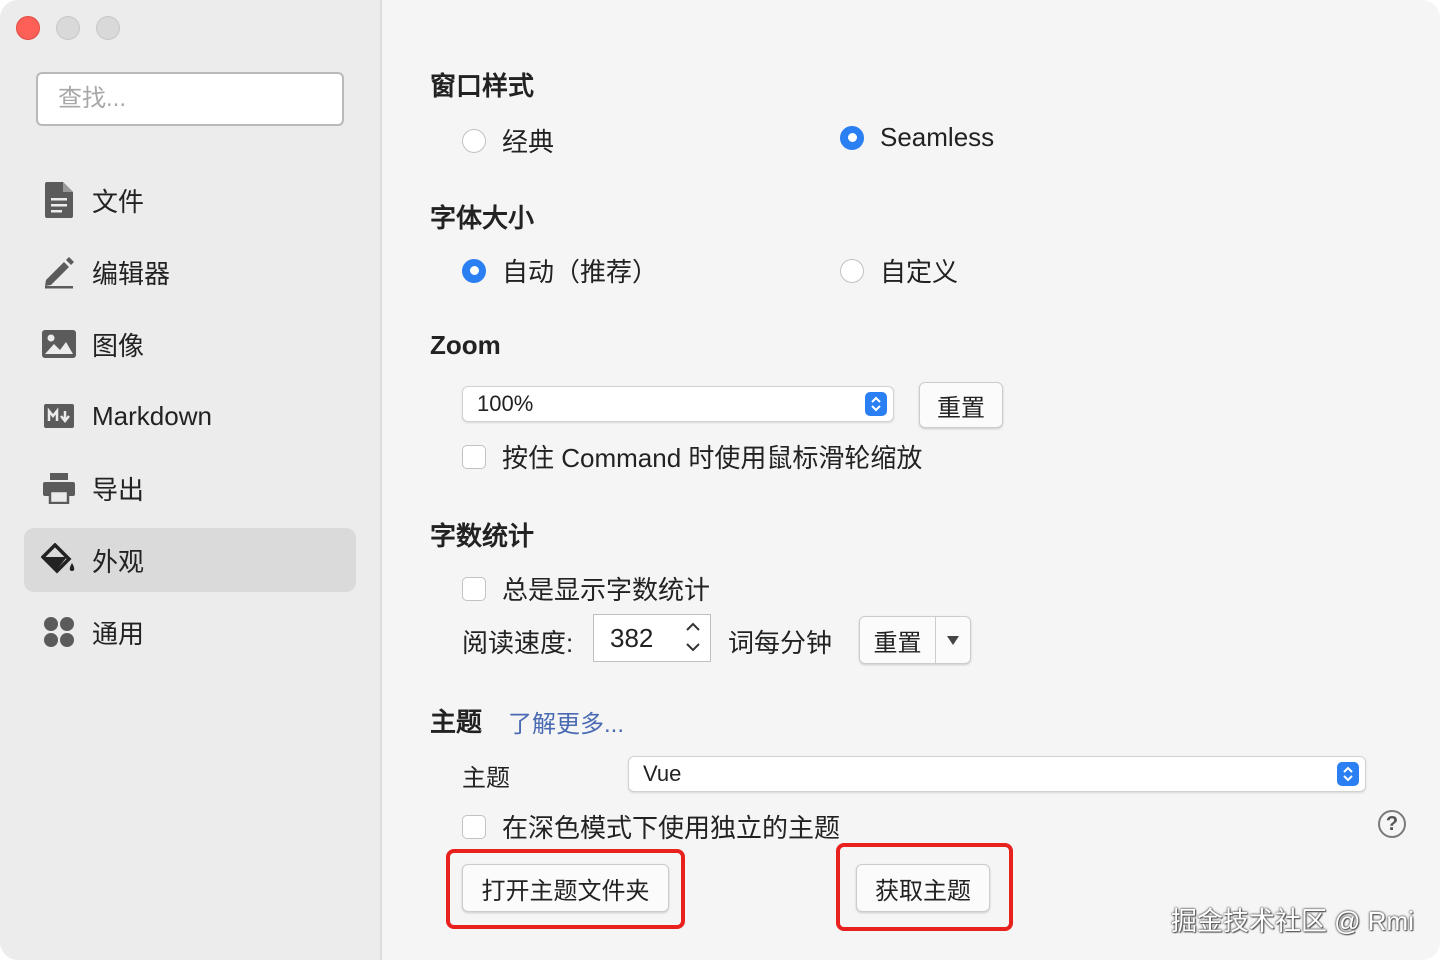 This screenshot has width=1440, height=960. What do you see at coordinates (59, 344) in the screenshot?
I see `image-icon` at bounding box center [59, 344].